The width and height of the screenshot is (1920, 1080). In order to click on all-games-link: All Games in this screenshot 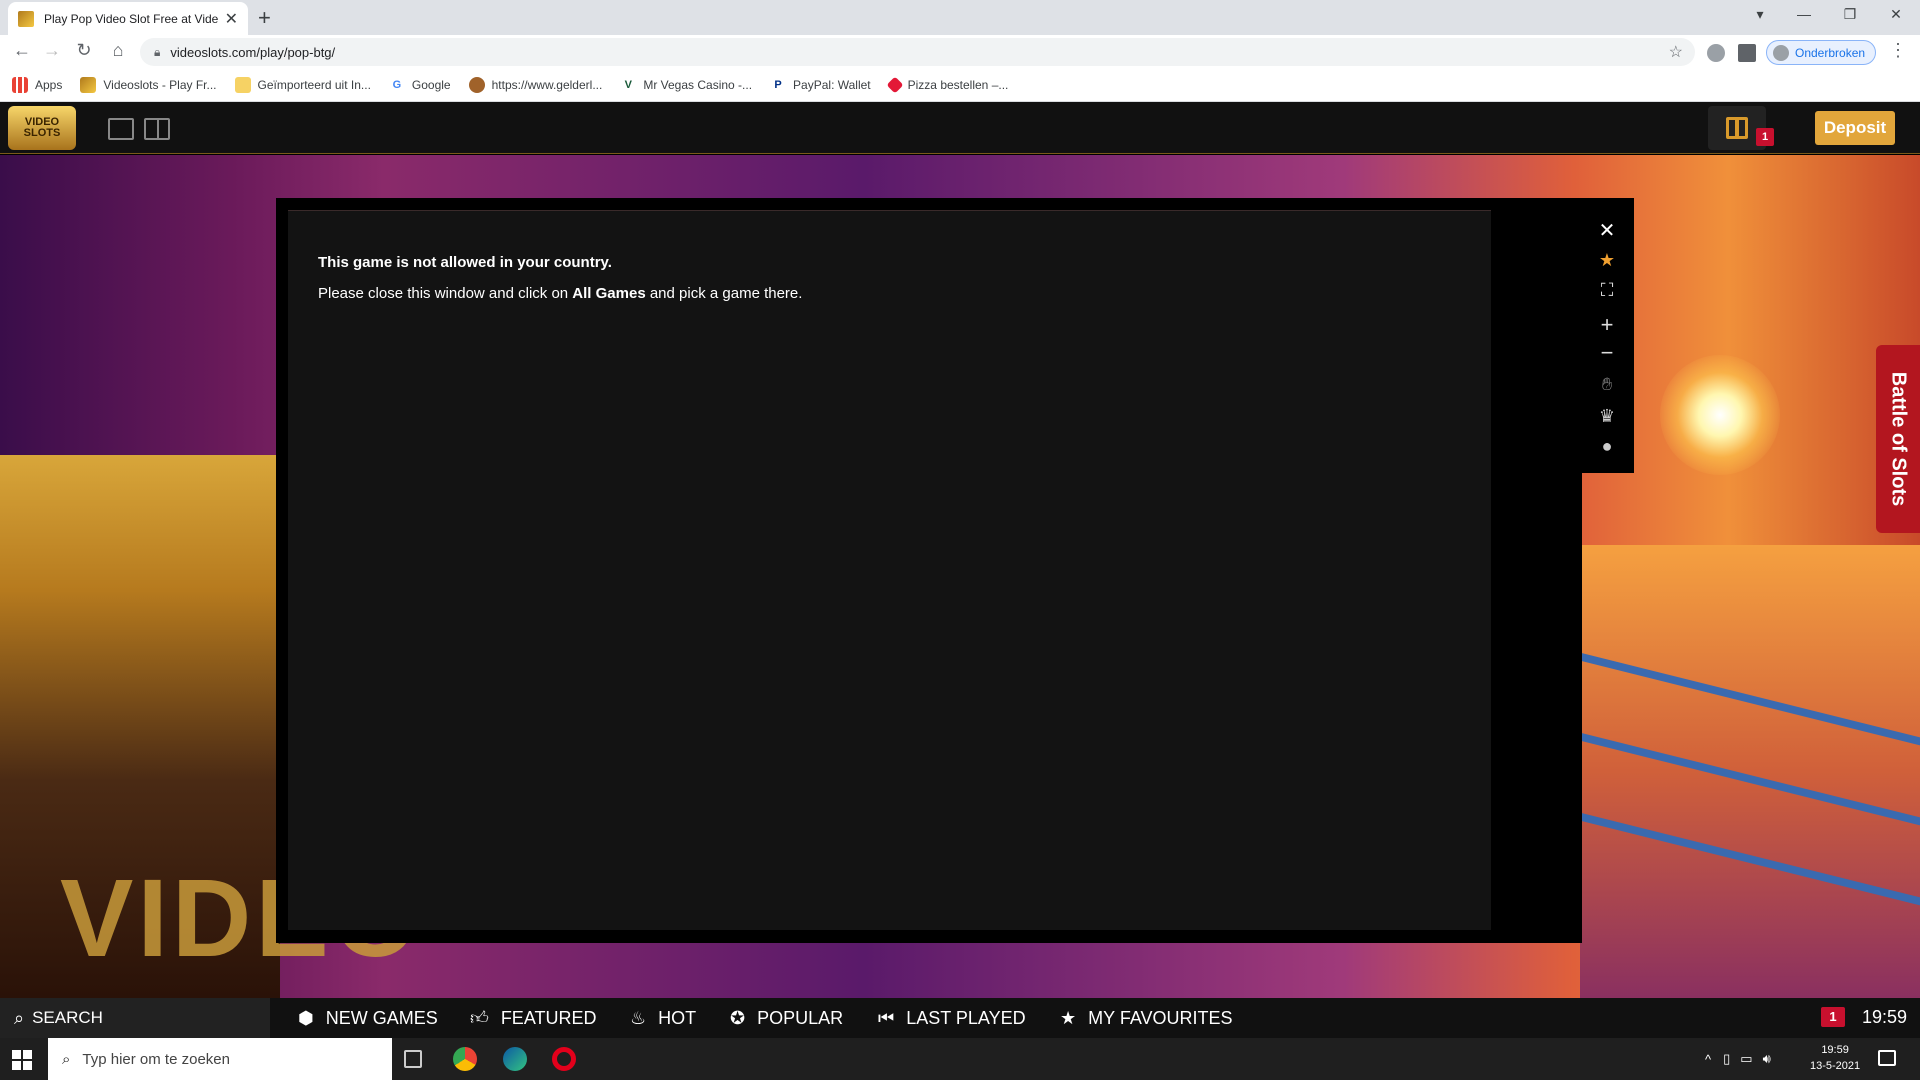, I will do `click(608, 293)`.